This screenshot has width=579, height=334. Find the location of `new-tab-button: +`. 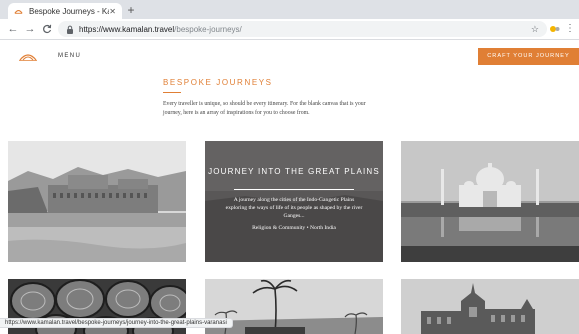

new-tab-button: + is located at coordinates (131, 10).